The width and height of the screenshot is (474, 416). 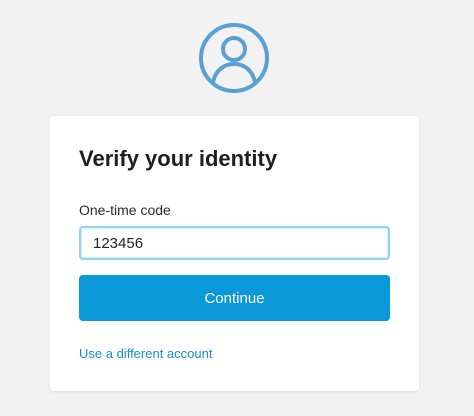 I want to click on code-label: One-time code, so click(x=125, y=210).